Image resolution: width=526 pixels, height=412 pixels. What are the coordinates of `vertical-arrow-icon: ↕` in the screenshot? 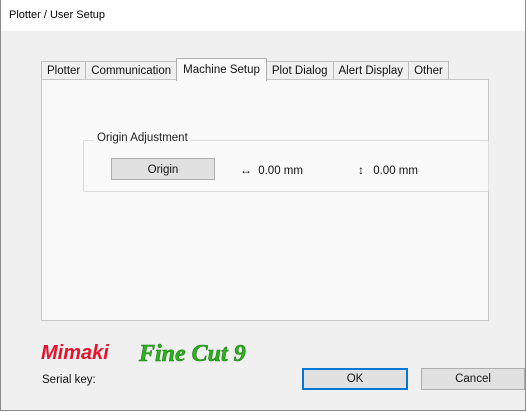 It's located at (361, 170).